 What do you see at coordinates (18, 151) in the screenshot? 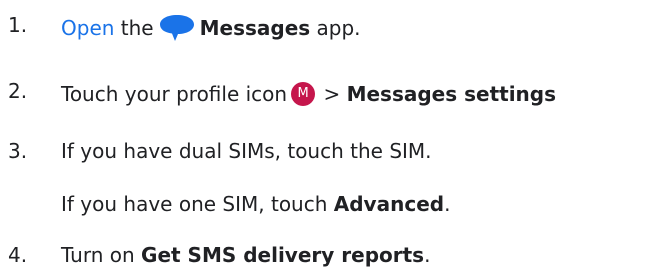
I see `step-number: 3.` at bounding box center [18, 151].